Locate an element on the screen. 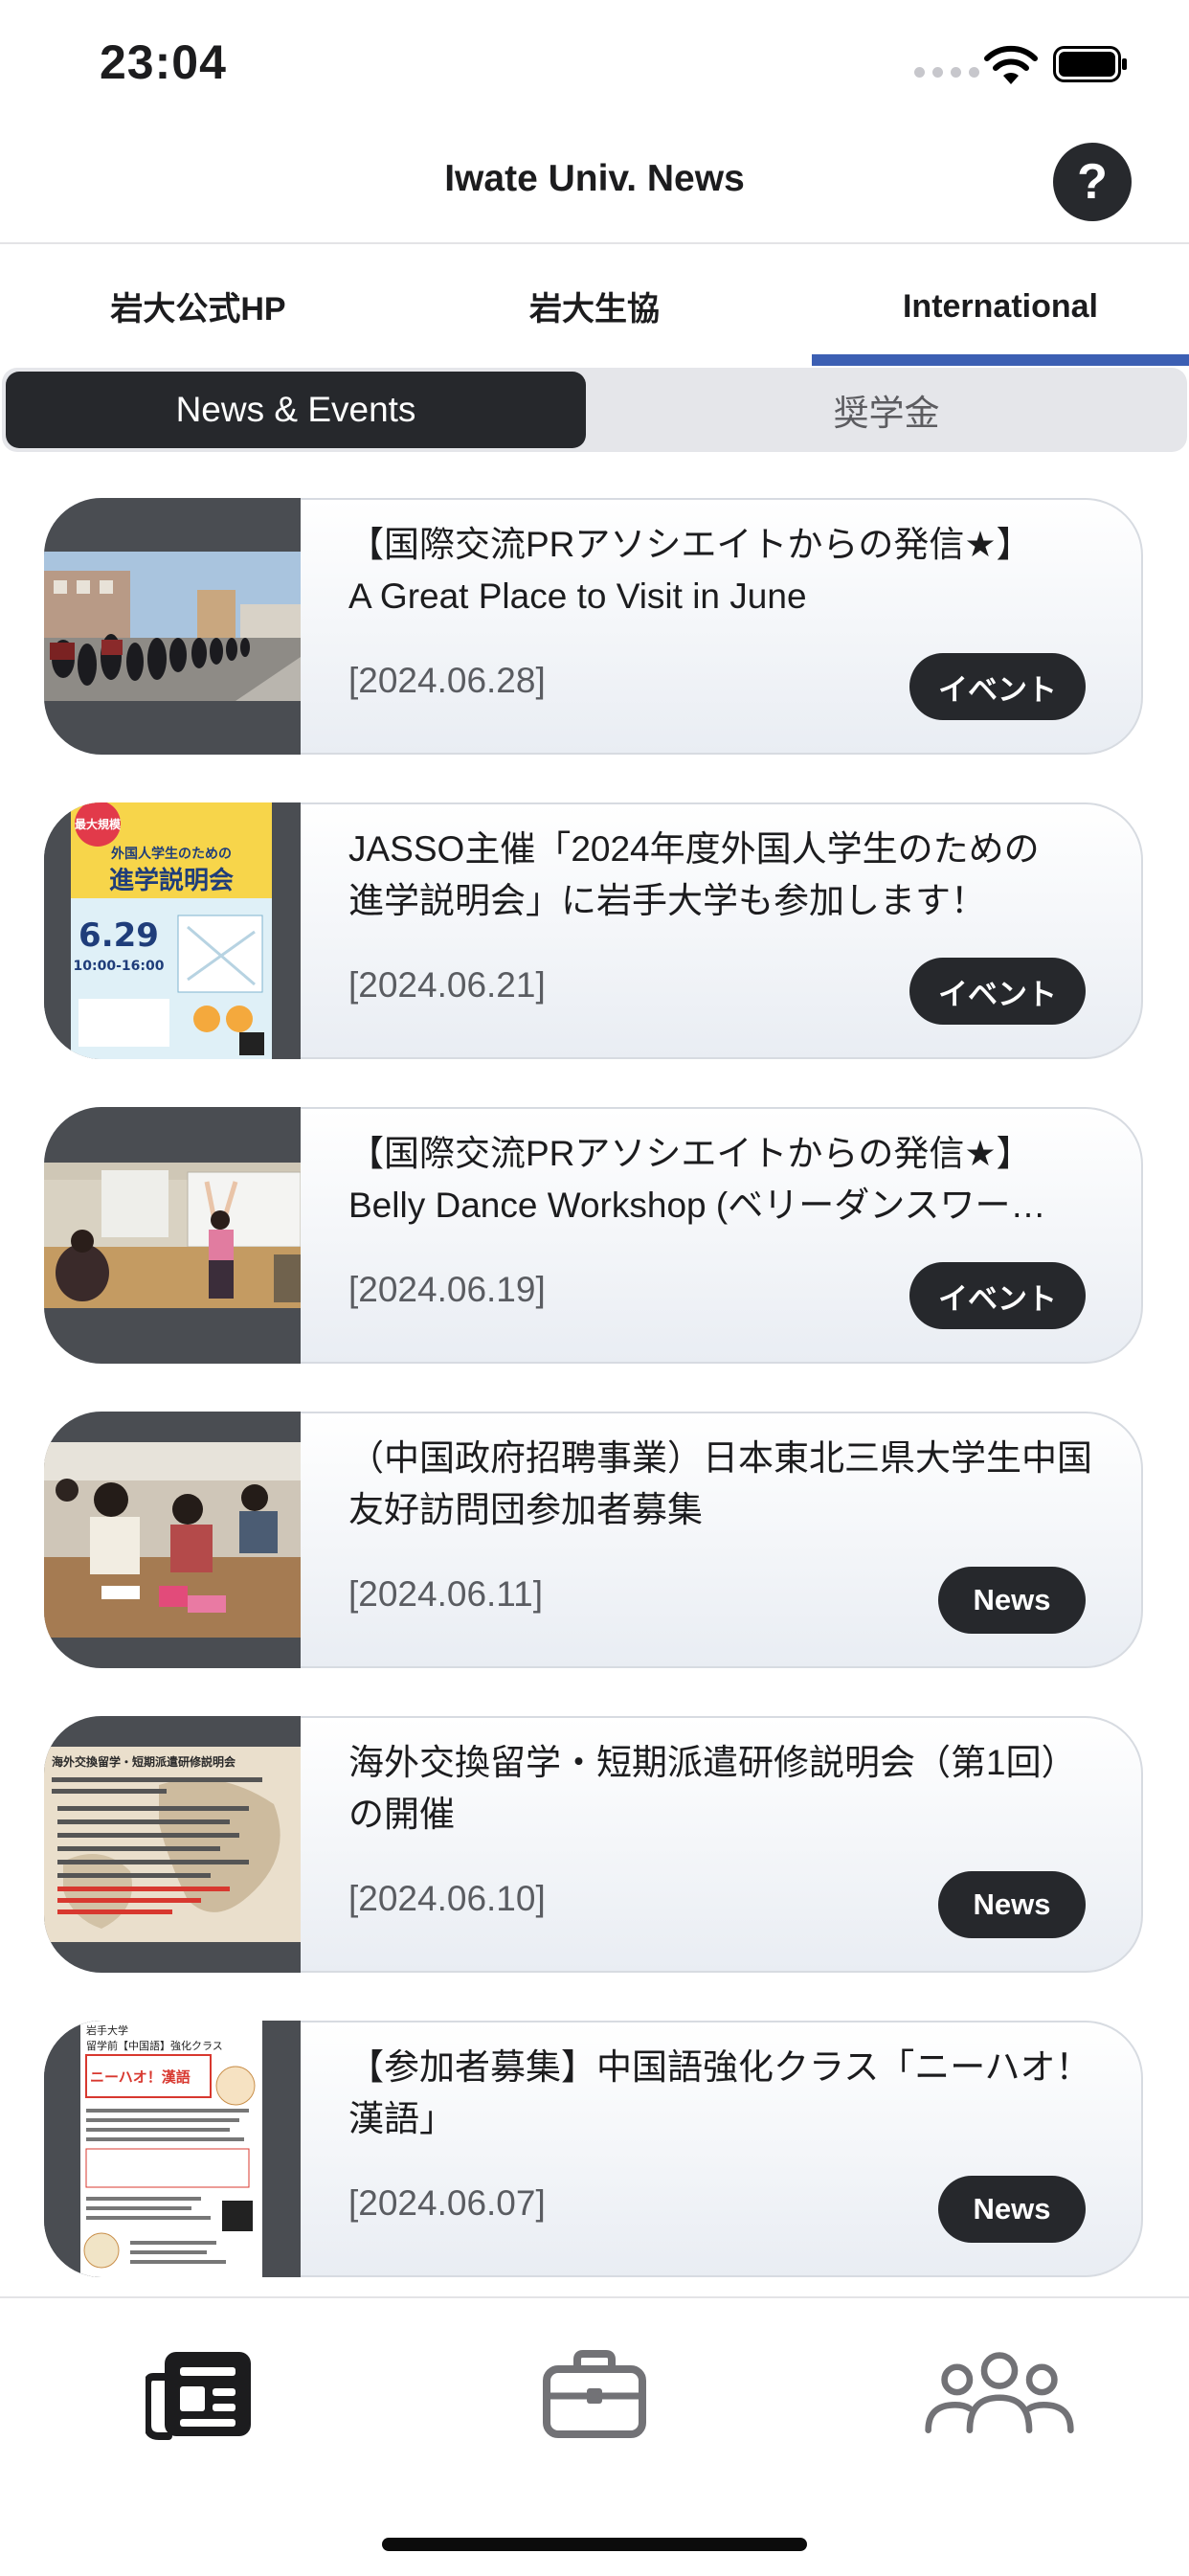  flyer-title: 留学前【中国語】強化クラス is located at coordinates (154, 2046).